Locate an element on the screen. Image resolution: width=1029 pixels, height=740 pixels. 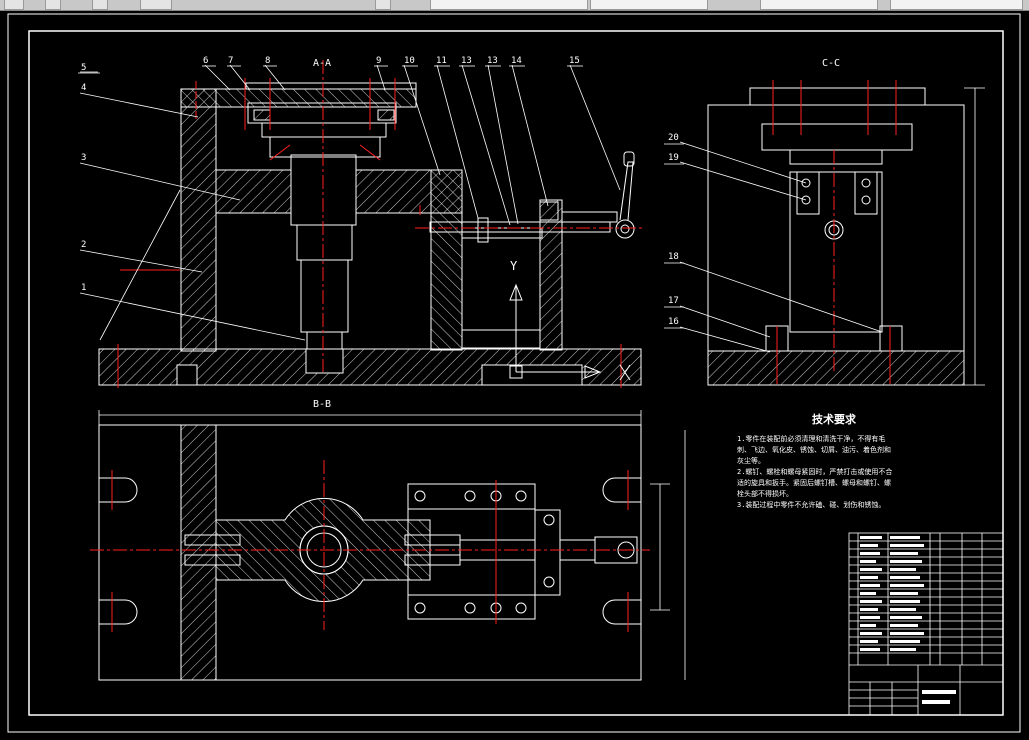
balloon-5: 5 is located at coordinates (83, 68).